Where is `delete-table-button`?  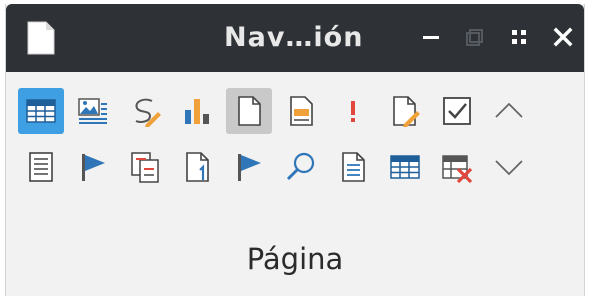 delete-table-button is located at coordinates (457, 167).